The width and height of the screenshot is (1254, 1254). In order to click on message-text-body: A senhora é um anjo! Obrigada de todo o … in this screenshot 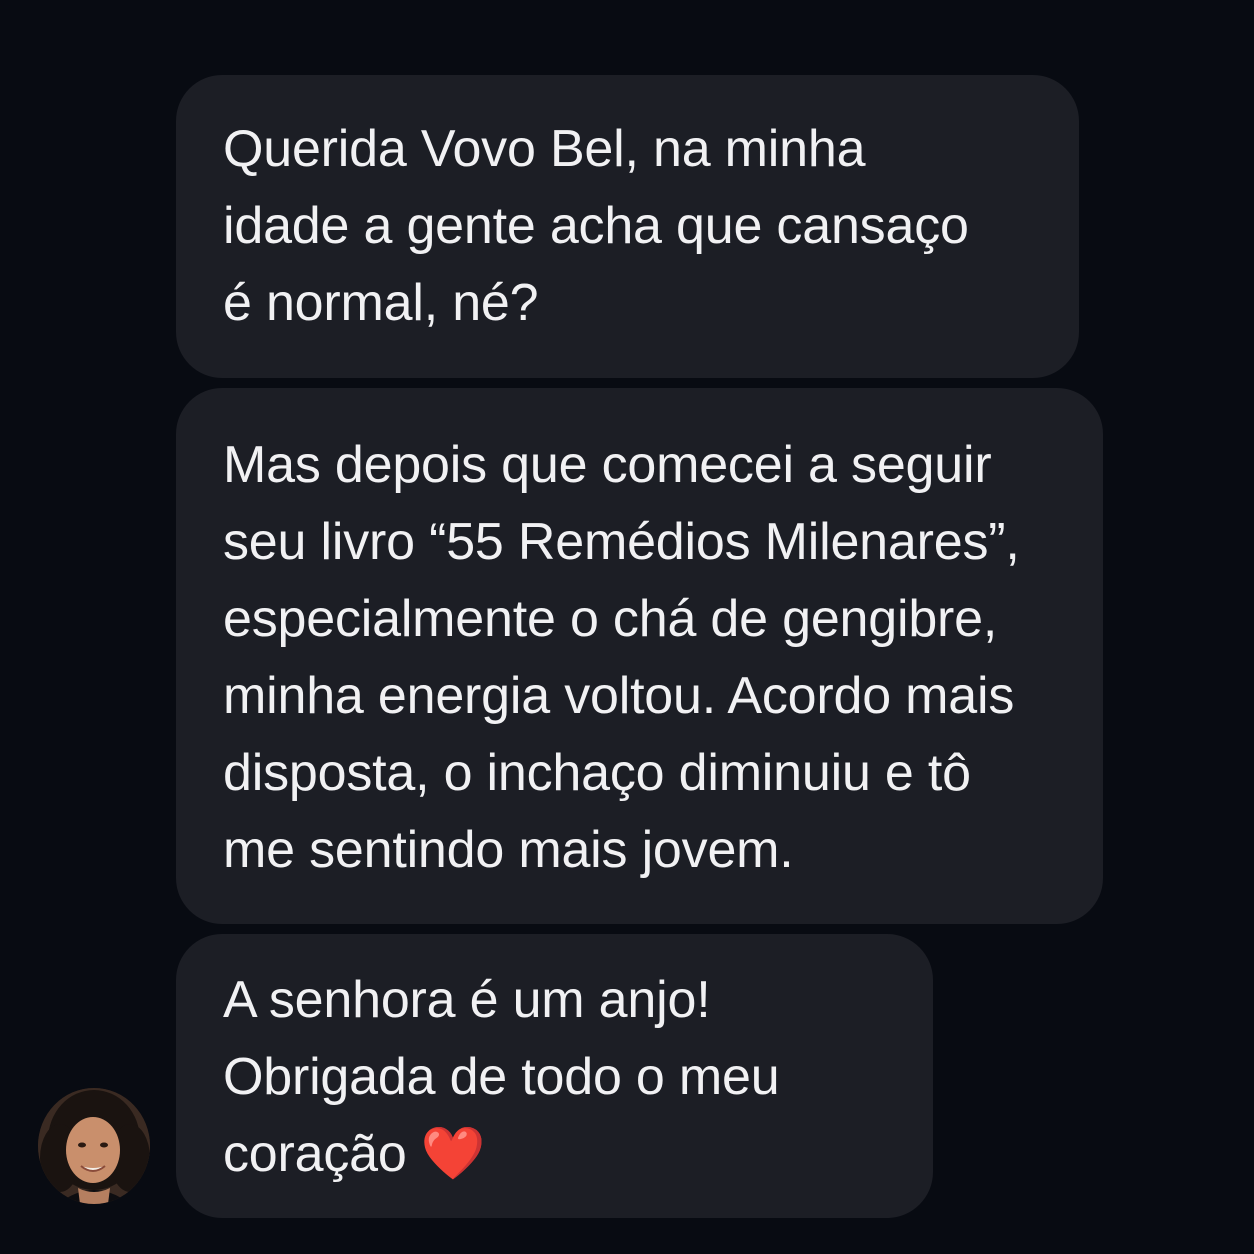, I will do `click(501, 1077)`.